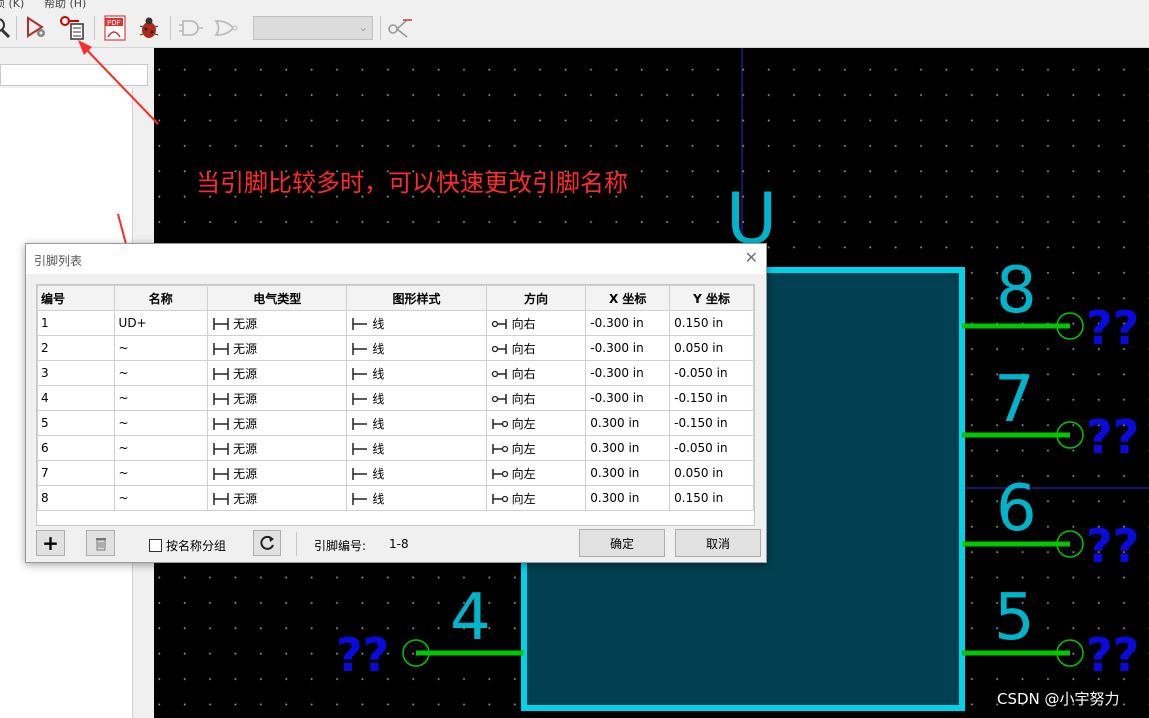 Image resolution: width=1149 pixels, height=718 pixels. Describe the element at coordinates (313, 28) in the screenshot. I see `unit-select: ⌄` at that location.